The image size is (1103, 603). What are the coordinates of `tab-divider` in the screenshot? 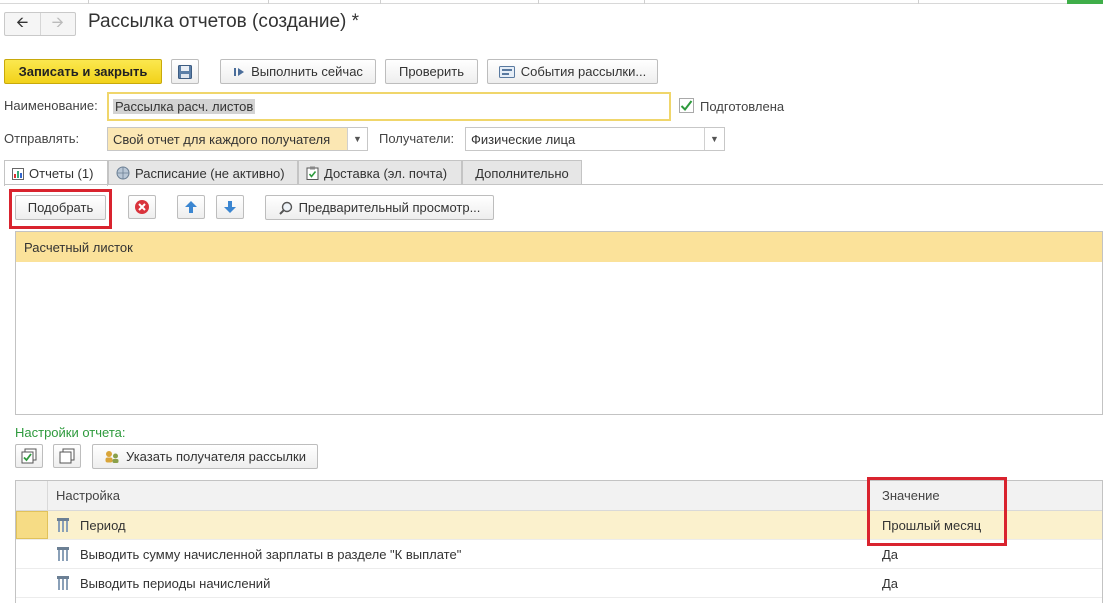 It's located at (553, 184).